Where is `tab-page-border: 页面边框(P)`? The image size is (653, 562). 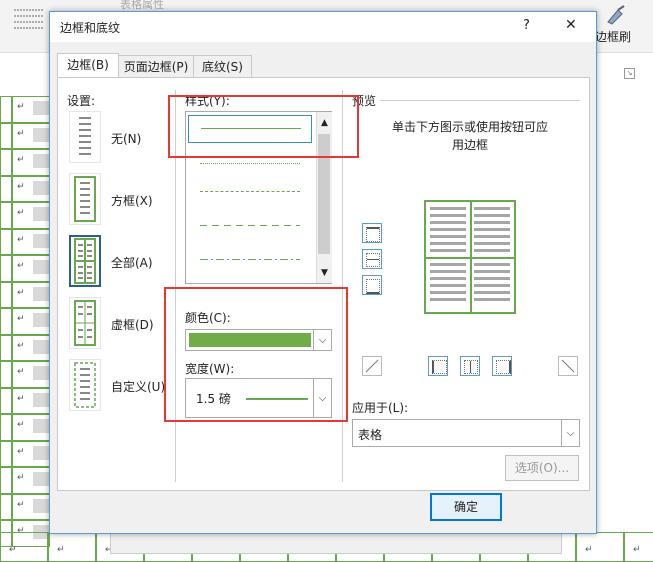 tab-page-border: 页面边框(P) is located at coordinates (156, 66).